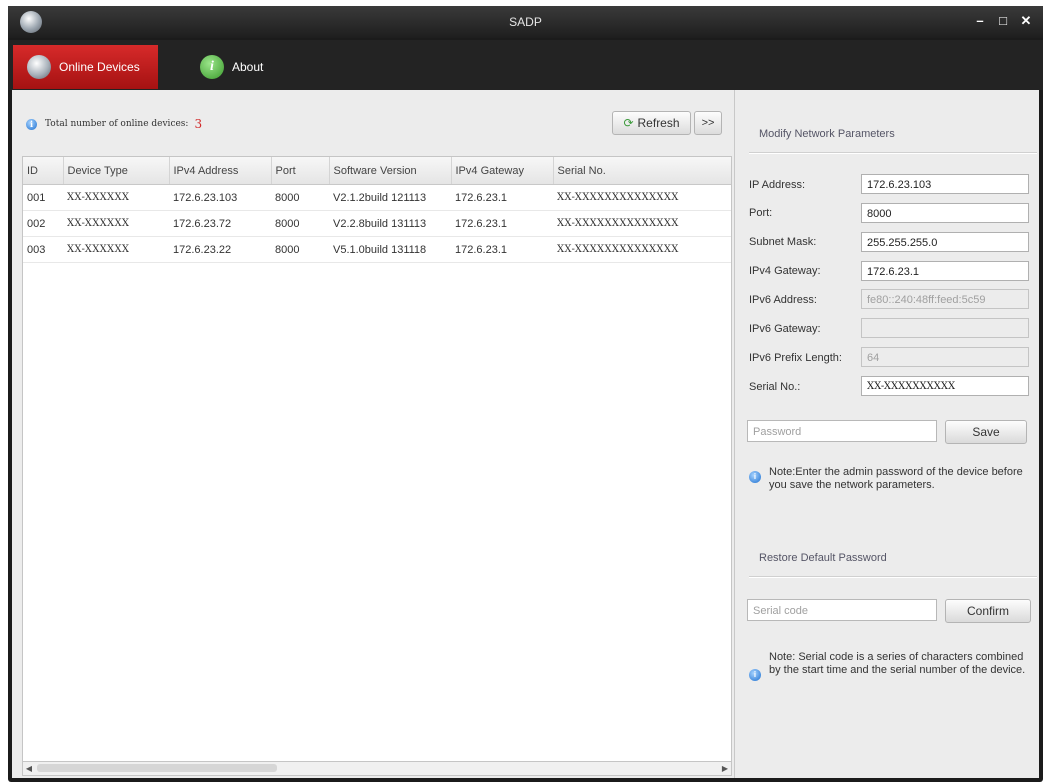  Describe the element at coordinates (43, 223) in the screenshot. I see `cell-id: 002` at that location.